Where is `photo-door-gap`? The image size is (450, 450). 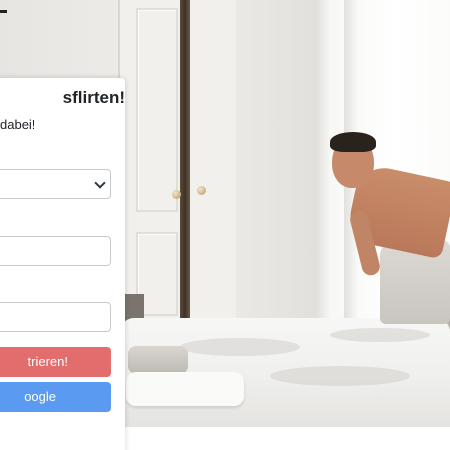 photo-door-gap is located at coordinates (185, 165).